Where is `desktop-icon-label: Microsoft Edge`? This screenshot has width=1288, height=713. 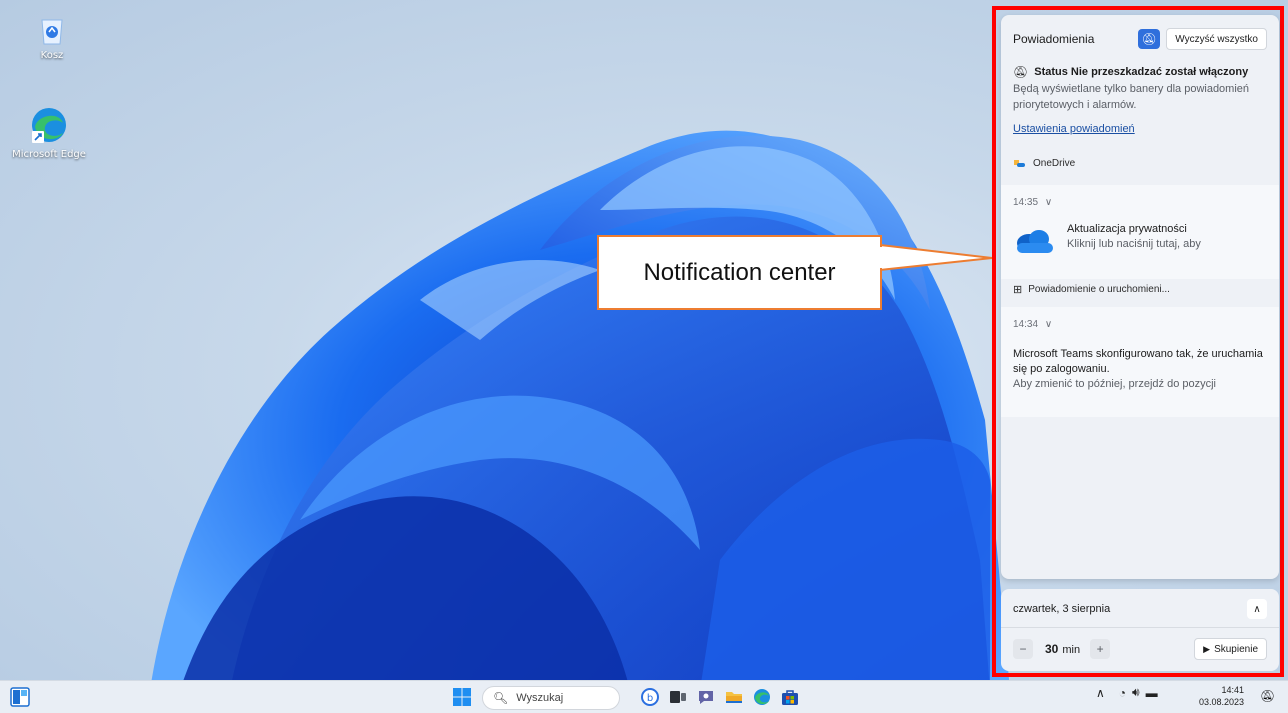
desktop-icon-label: Microsoft Edge is located at coordinates (49, 154).